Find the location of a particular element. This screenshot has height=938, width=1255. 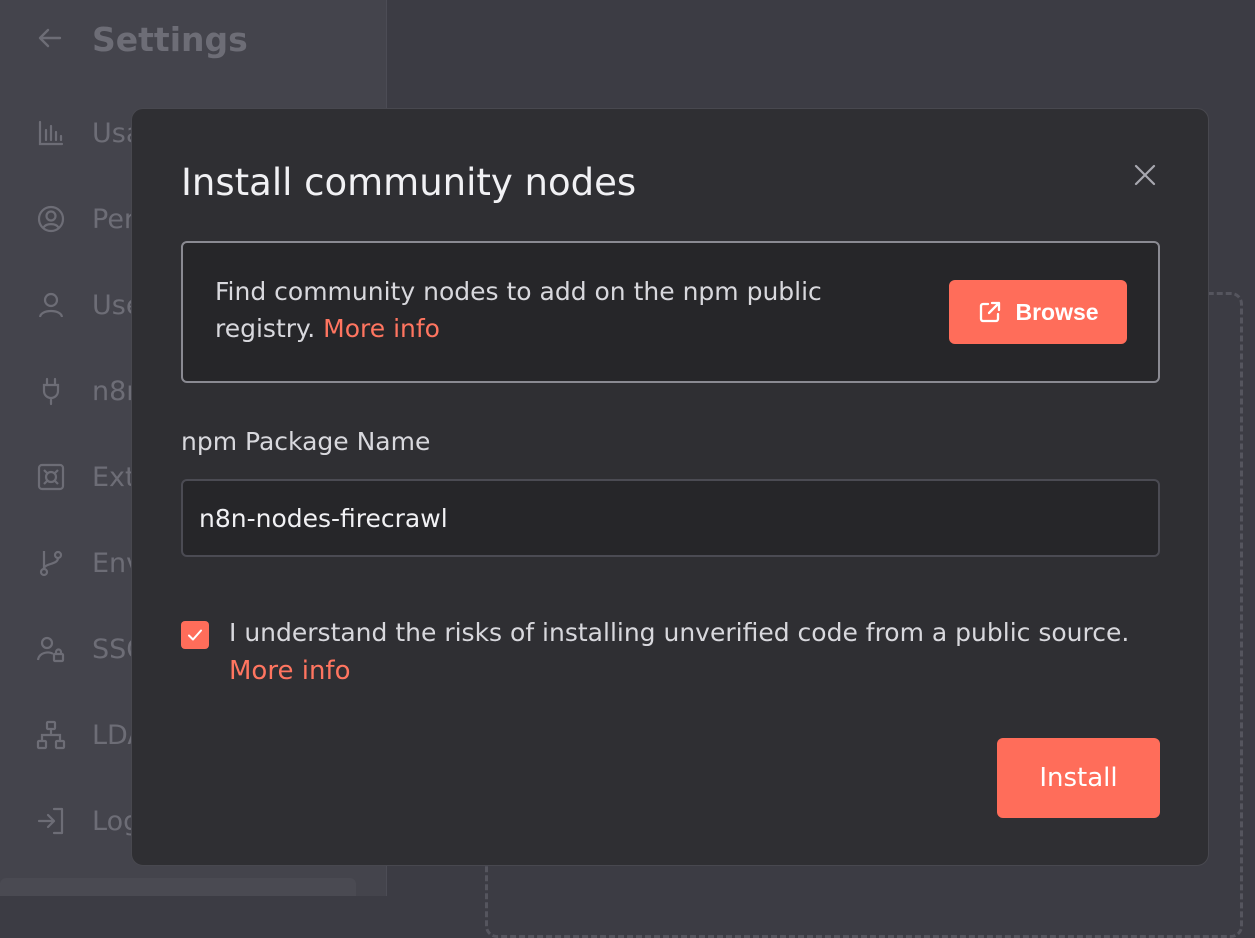

close-icon is located at coordinates (1145, 175).